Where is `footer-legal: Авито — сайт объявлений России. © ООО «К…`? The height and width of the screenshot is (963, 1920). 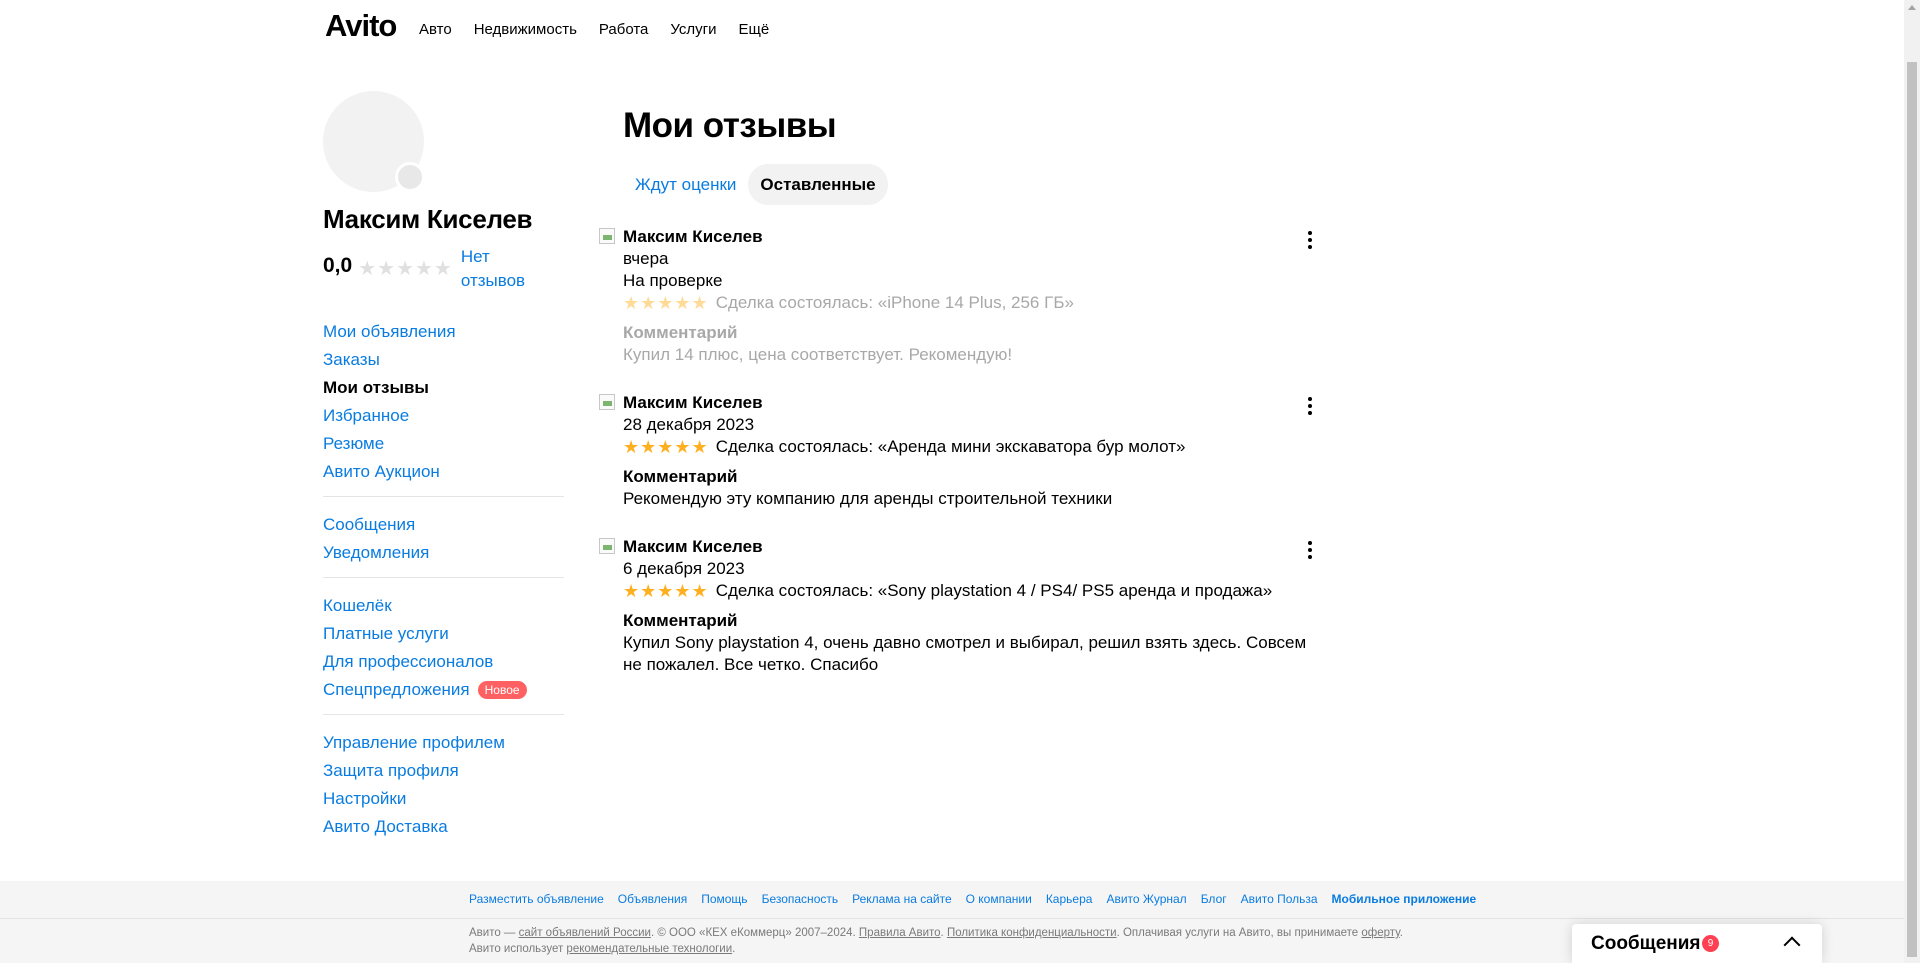 footer-legal: Авито — сайт объявлений России. © ООО «К… is located at coordinates (936, 941).